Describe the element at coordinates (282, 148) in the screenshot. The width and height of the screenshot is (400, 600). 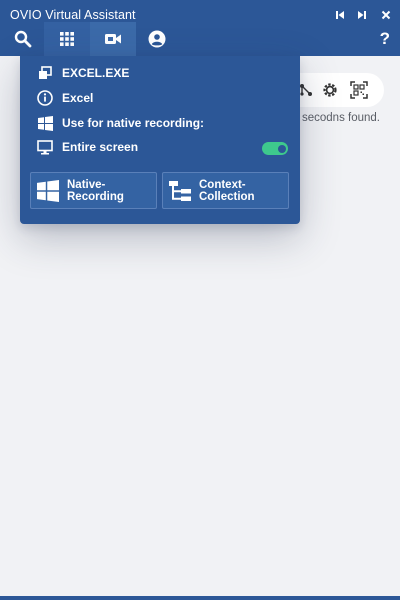
I see `toggle-knob` at that location.